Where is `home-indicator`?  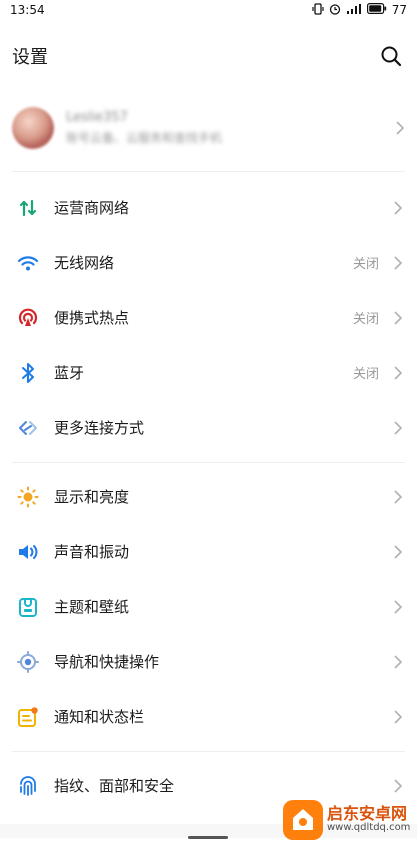 home-indicator is located at coordinates (208, 837).